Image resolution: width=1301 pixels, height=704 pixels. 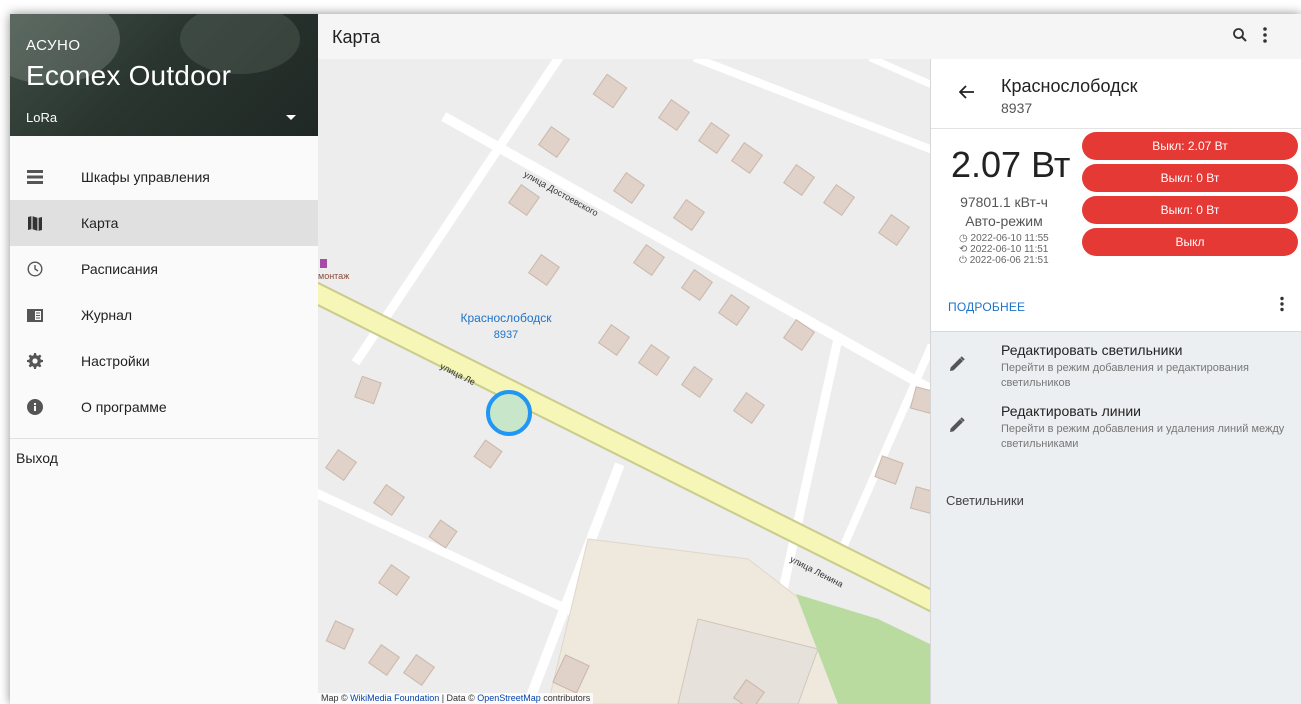 I want to click on object-id: 8937, so click(x=1017, y=108).